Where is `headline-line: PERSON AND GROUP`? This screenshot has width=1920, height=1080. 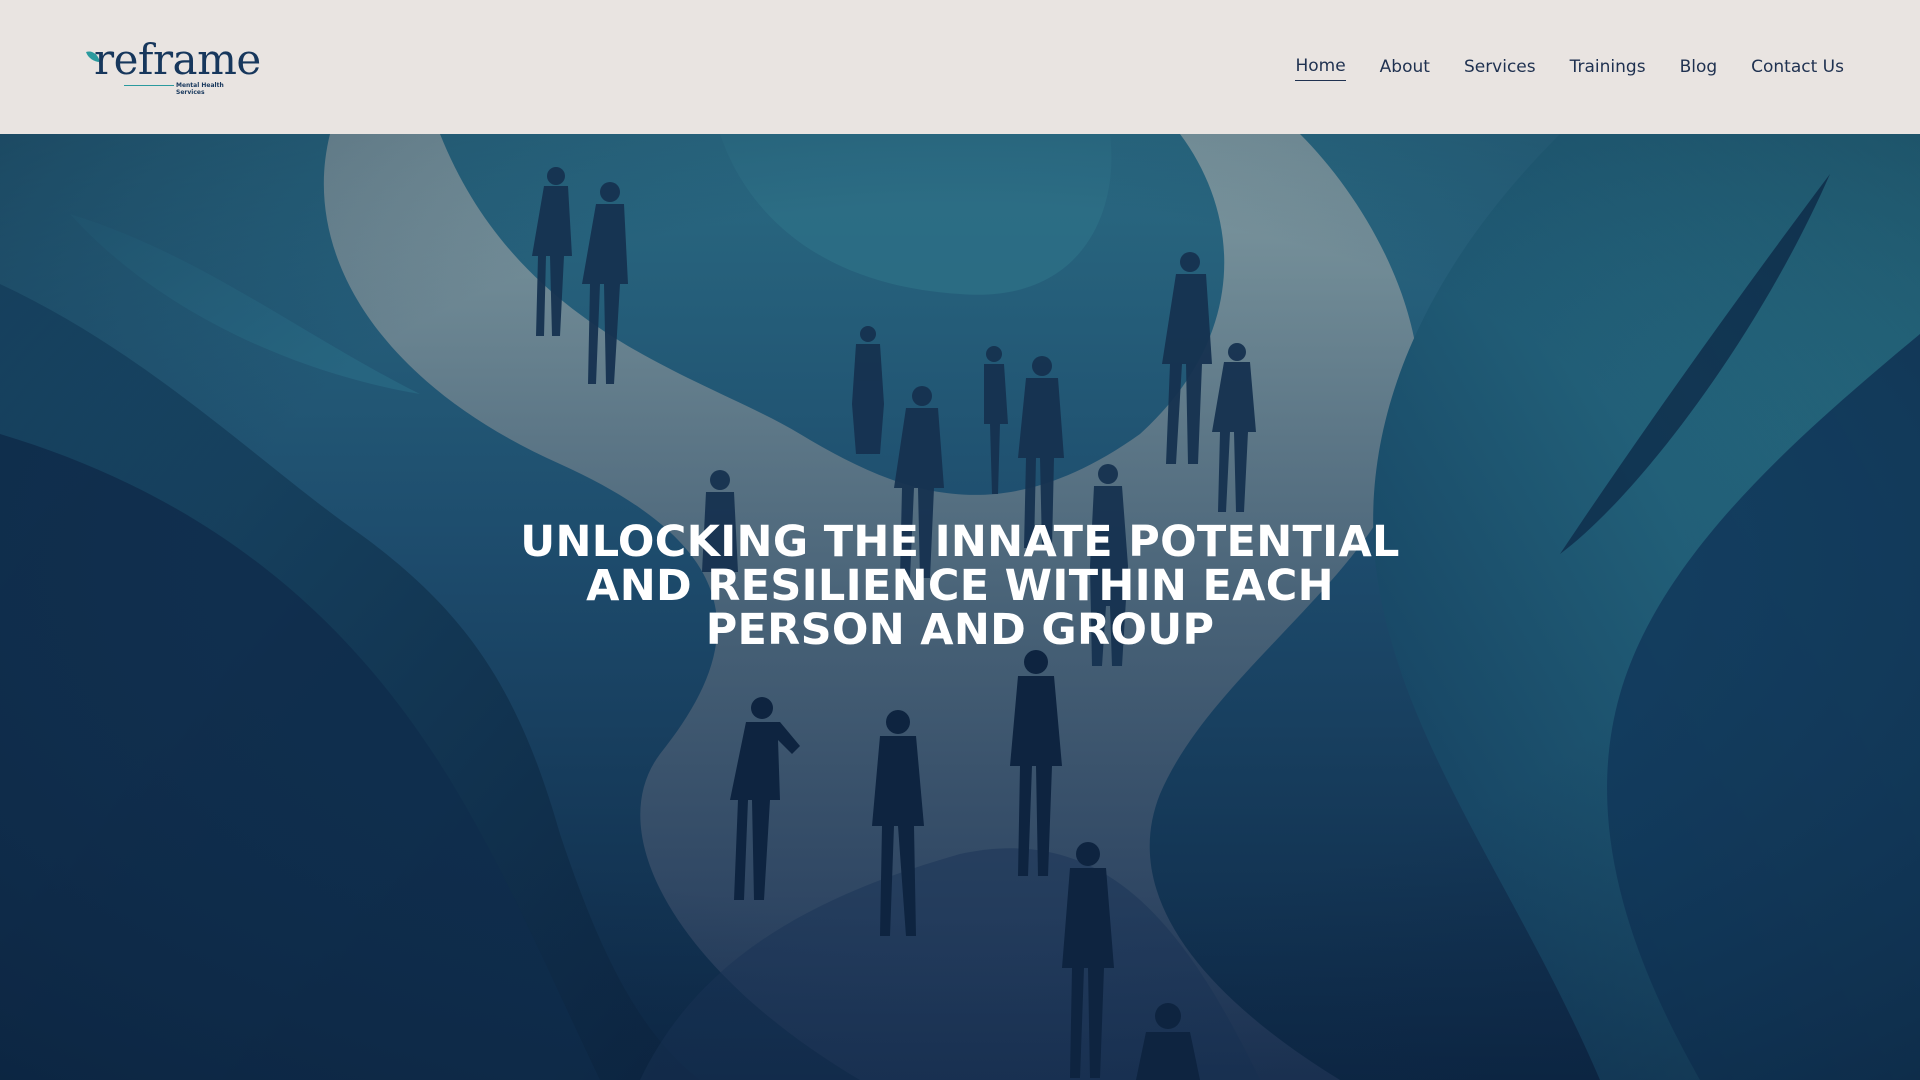 headline-line: PERSON AND GROUP is located at coordinates (960, 630).